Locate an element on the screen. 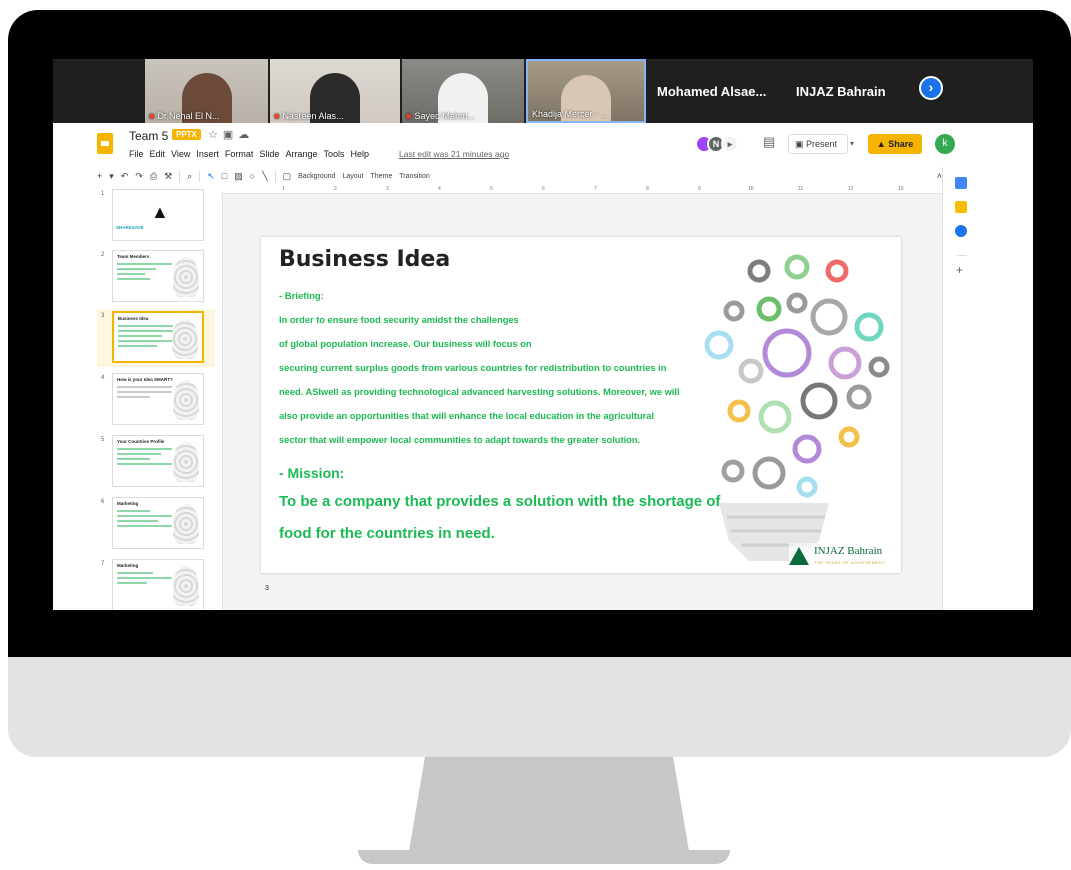 Image resolution: width=1071 pixels, height=870 pixels. paint-format-icon: ⚒ is located at coordinates (168, 176).